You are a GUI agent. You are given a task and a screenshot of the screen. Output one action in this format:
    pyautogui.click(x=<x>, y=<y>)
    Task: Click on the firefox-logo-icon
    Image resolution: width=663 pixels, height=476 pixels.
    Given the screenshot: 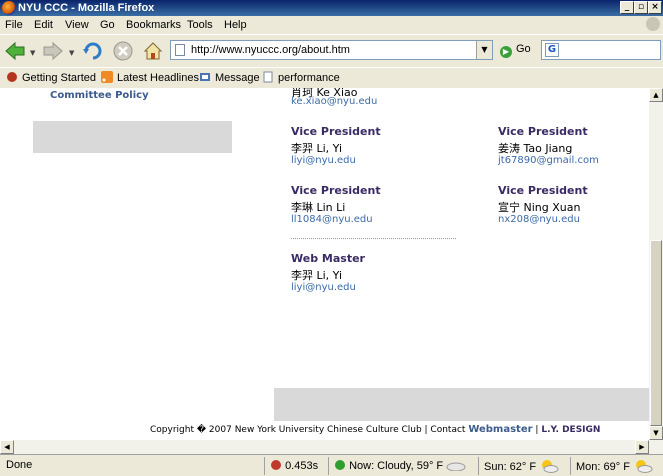 What is the action you would take?
    pyautogui.click(x=9, y=8)
    